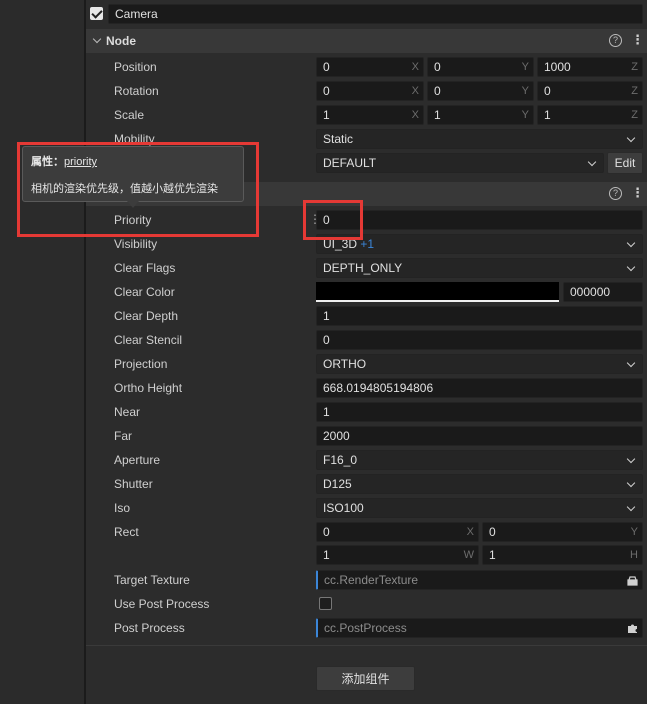 This screenshot has width=647, height=704. Describe the element at coordinates (590, 292) in the screenshot. I see `clear-color-hex-value: 000000` at that location.